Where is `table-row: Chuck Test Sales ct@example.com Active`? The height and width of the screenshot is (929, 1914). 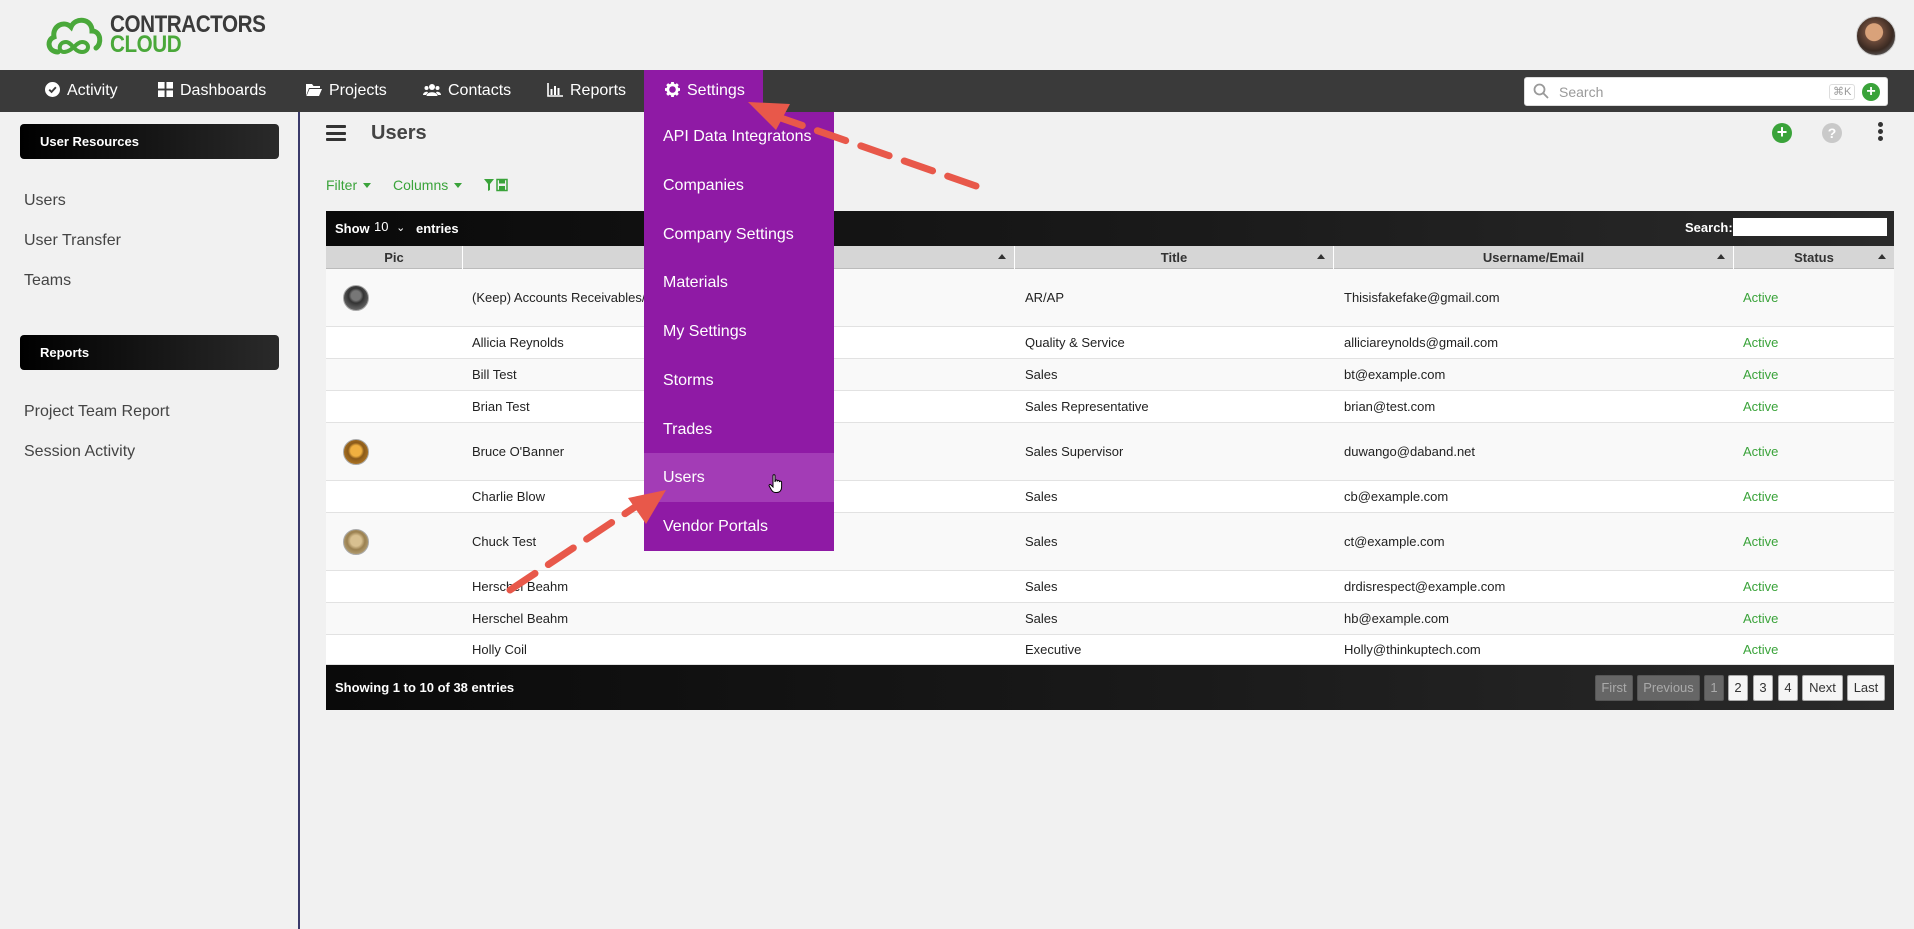
table-row: Chuck Test Sales ct@example.com Active is located at coordinates (1110, 542).